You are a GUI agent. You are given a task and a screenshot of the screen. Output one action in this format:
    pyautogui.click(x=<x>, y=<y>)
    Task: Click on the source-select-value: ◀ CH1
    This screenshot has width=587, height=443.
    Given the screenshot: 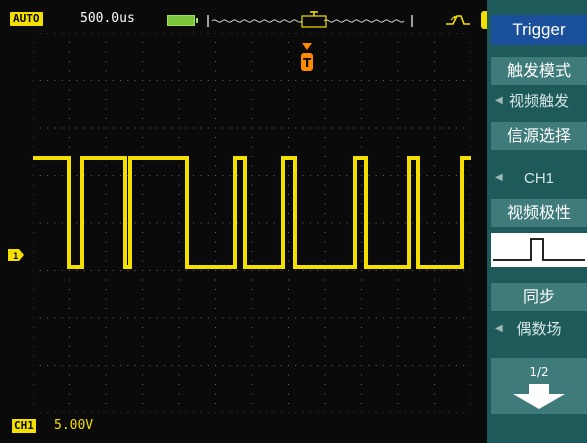 What is the action you would take?
    pyautogui.click(x=539, y=178)
    